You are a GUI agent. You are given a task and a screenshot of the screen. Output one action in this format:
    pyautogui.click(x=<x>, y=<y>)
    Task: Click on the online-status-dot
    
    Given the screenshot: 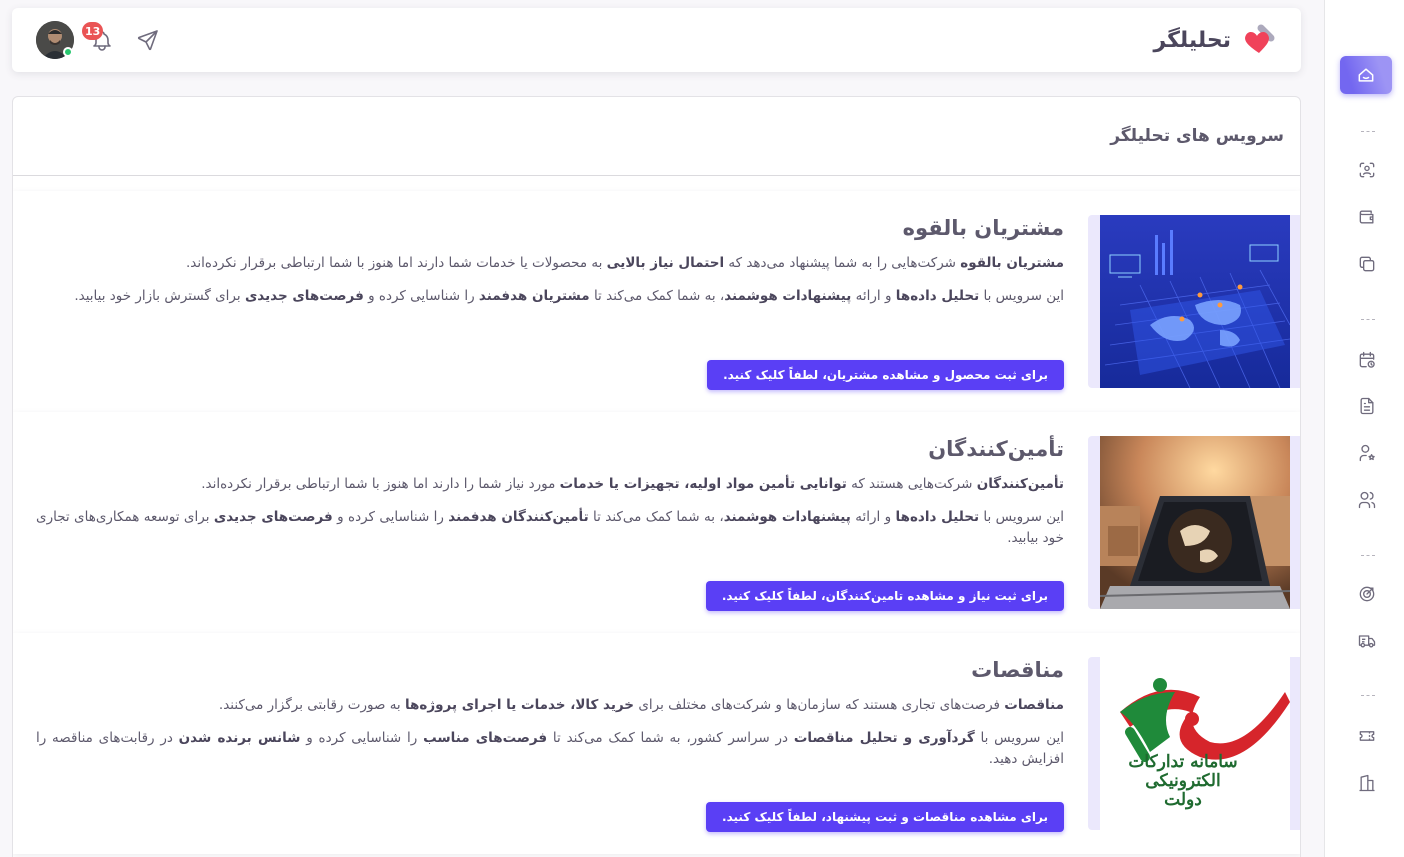 What is the action you would take?
    pyautogui.click(x=68, y=52)
    